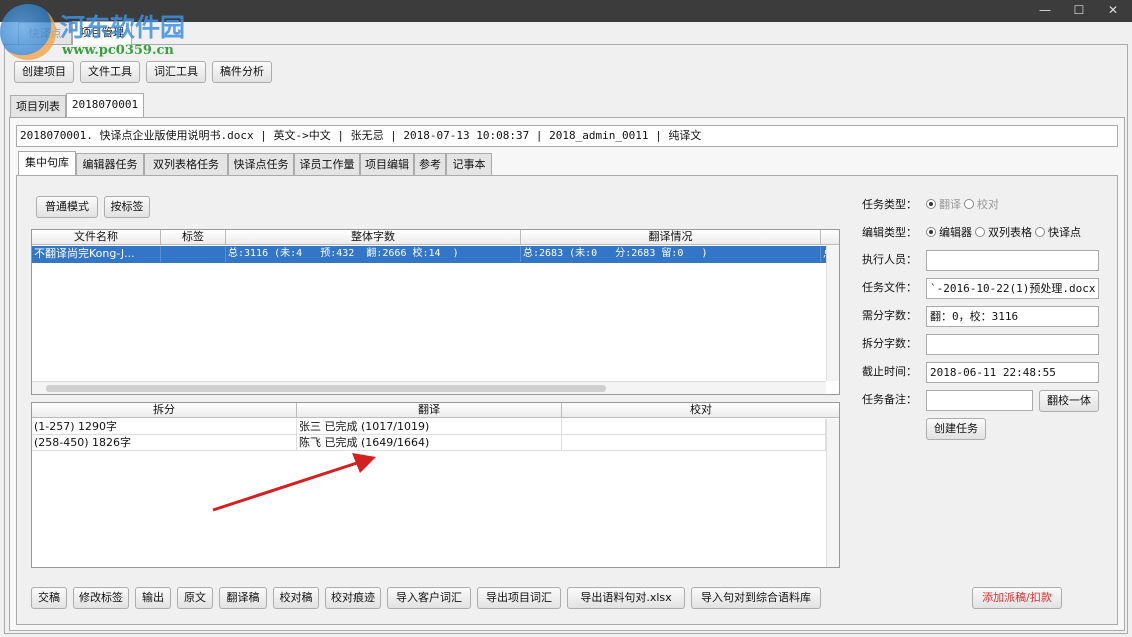 This screenshot has width=1132, height=637. Describe the element at coordinates (153, 598) in the screenshot. I see `bottom-button-2: 输出` at that location.